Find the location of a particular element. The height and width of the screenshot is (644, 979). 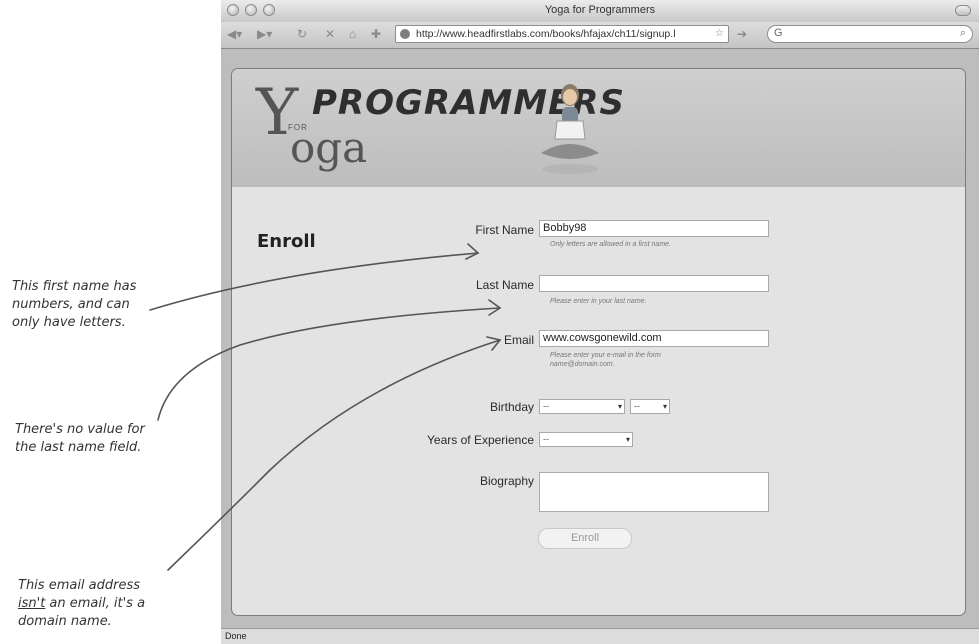

add-bookmark-icon: ✚ is located at coordinates (376, 34).